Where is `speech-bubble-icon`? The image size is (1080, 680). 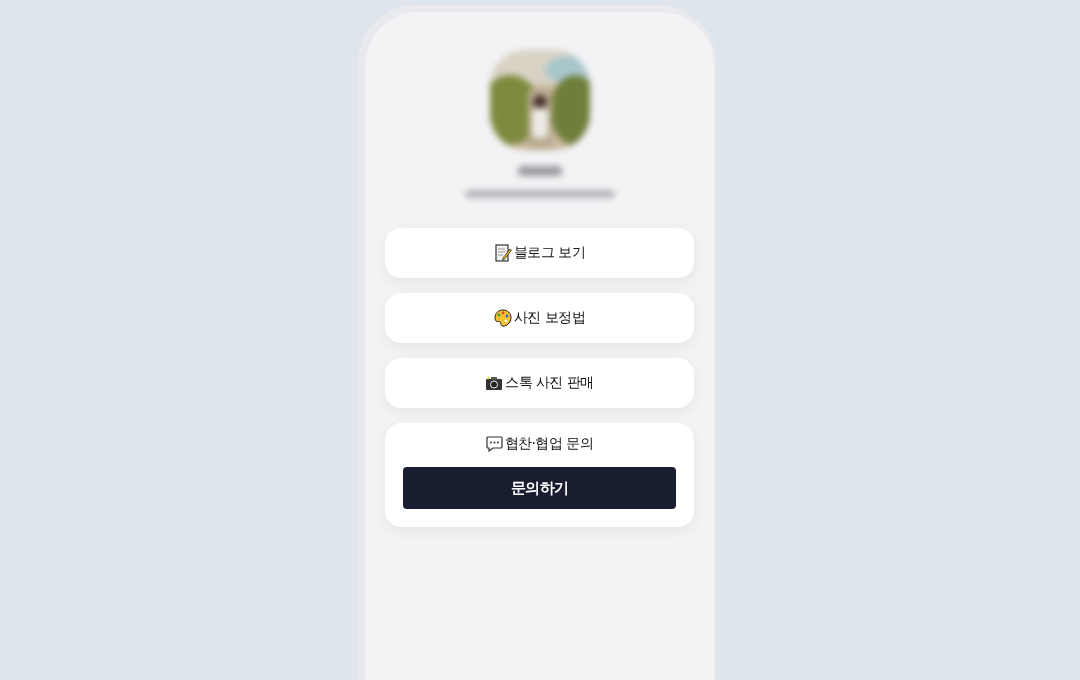 speech-bubble-icon is located at coordinates (494, 444).